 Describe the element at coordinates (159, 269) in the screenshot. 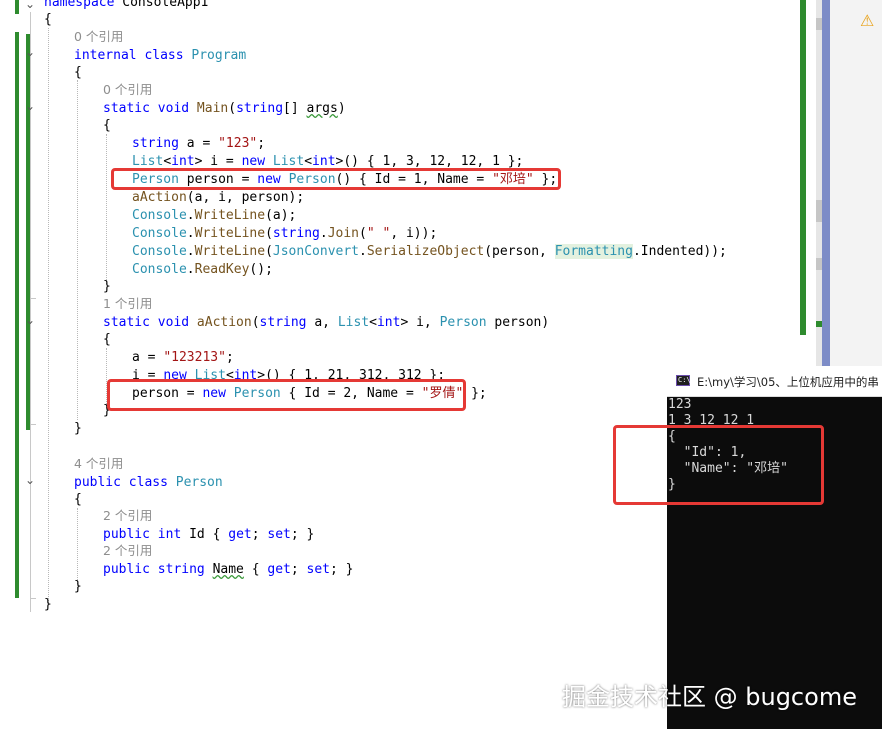

I see `type-name: Console` at that location.